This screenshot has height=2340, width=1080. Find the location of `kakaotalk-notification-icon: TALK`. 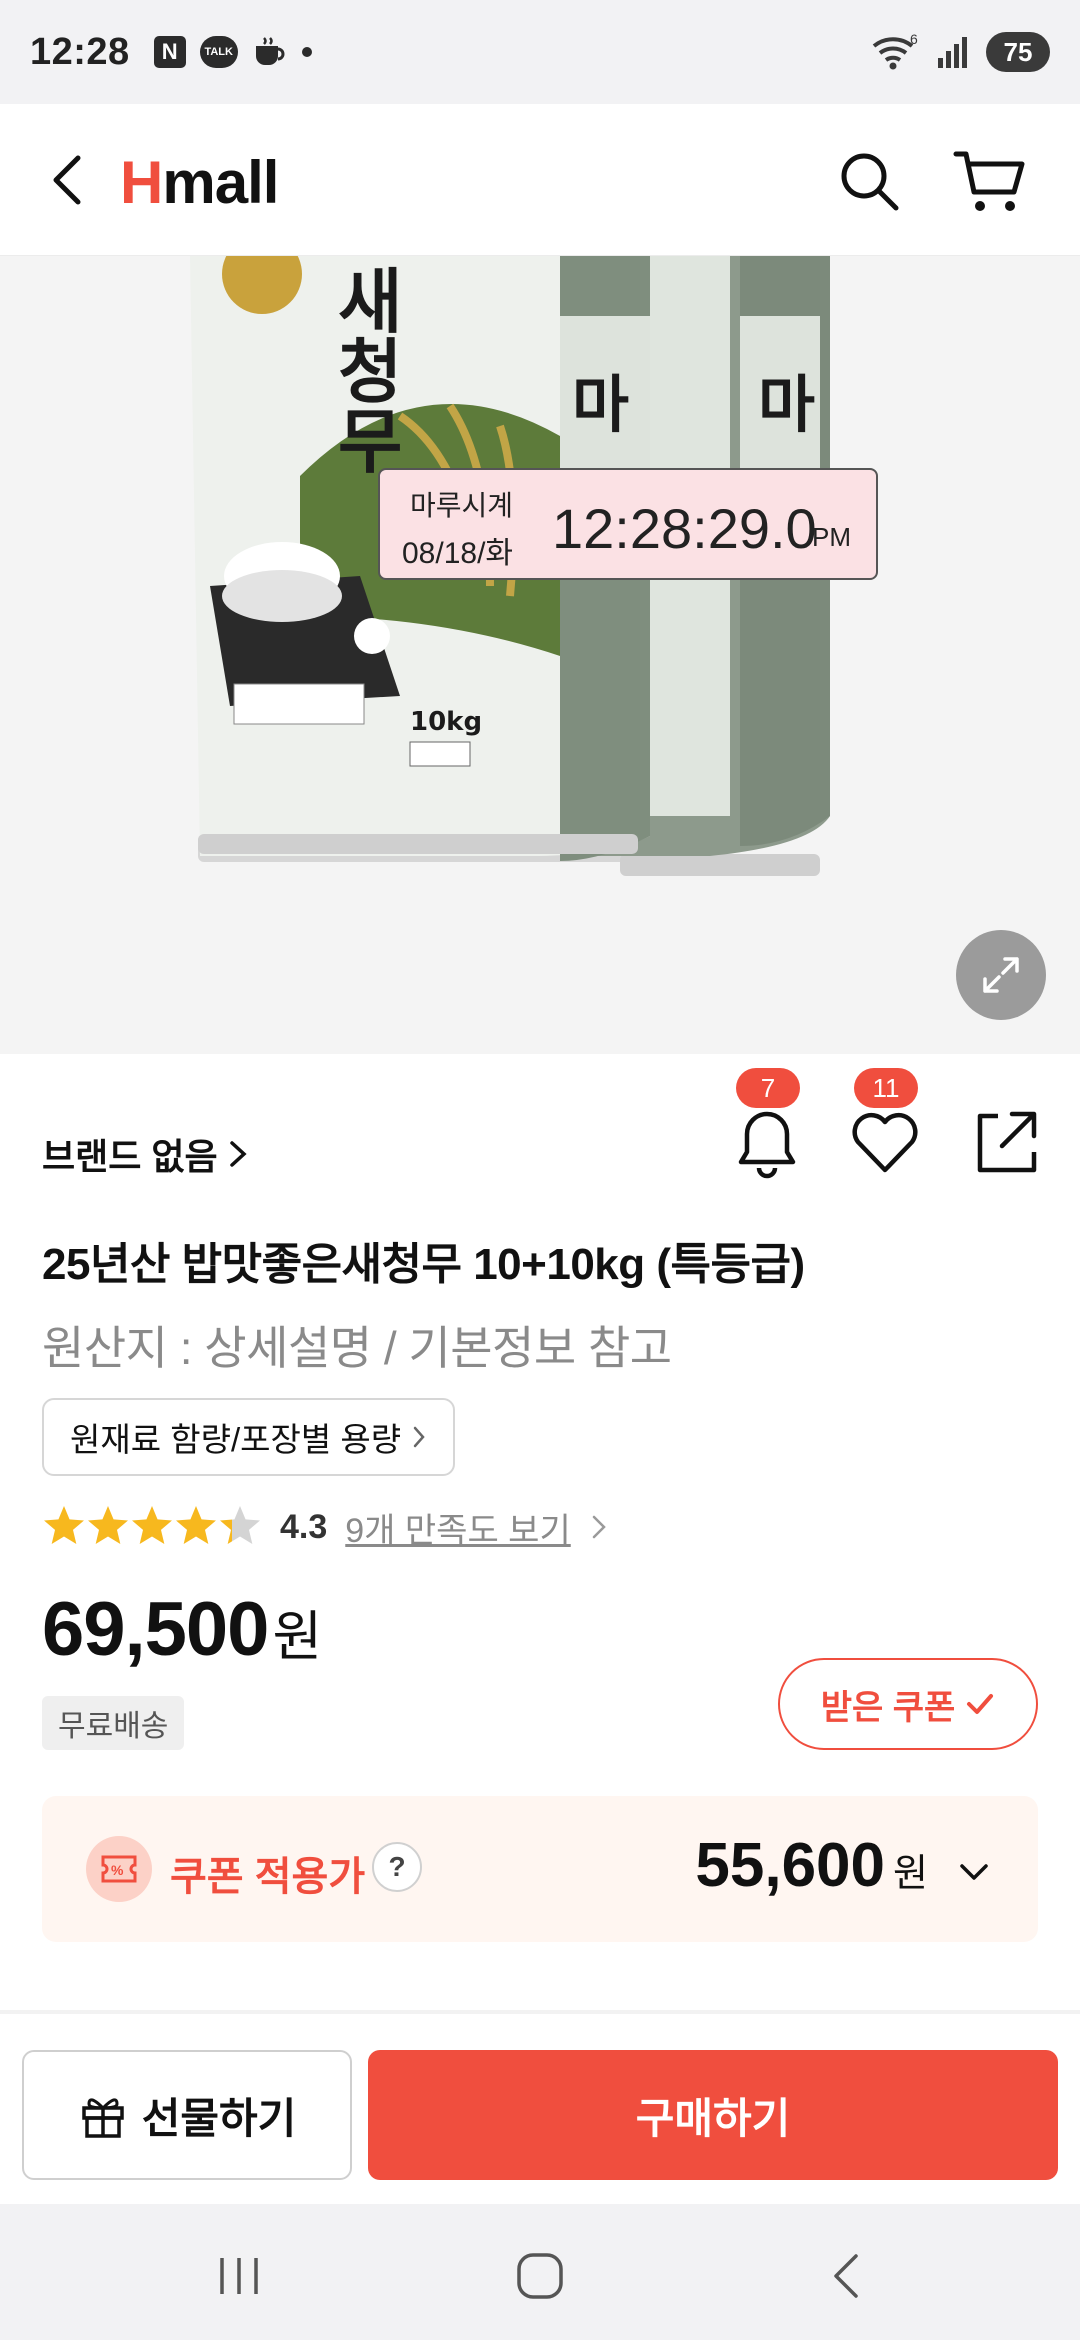

kakaotalk-notification-icon: TALK is located at coordinates (218, 52).